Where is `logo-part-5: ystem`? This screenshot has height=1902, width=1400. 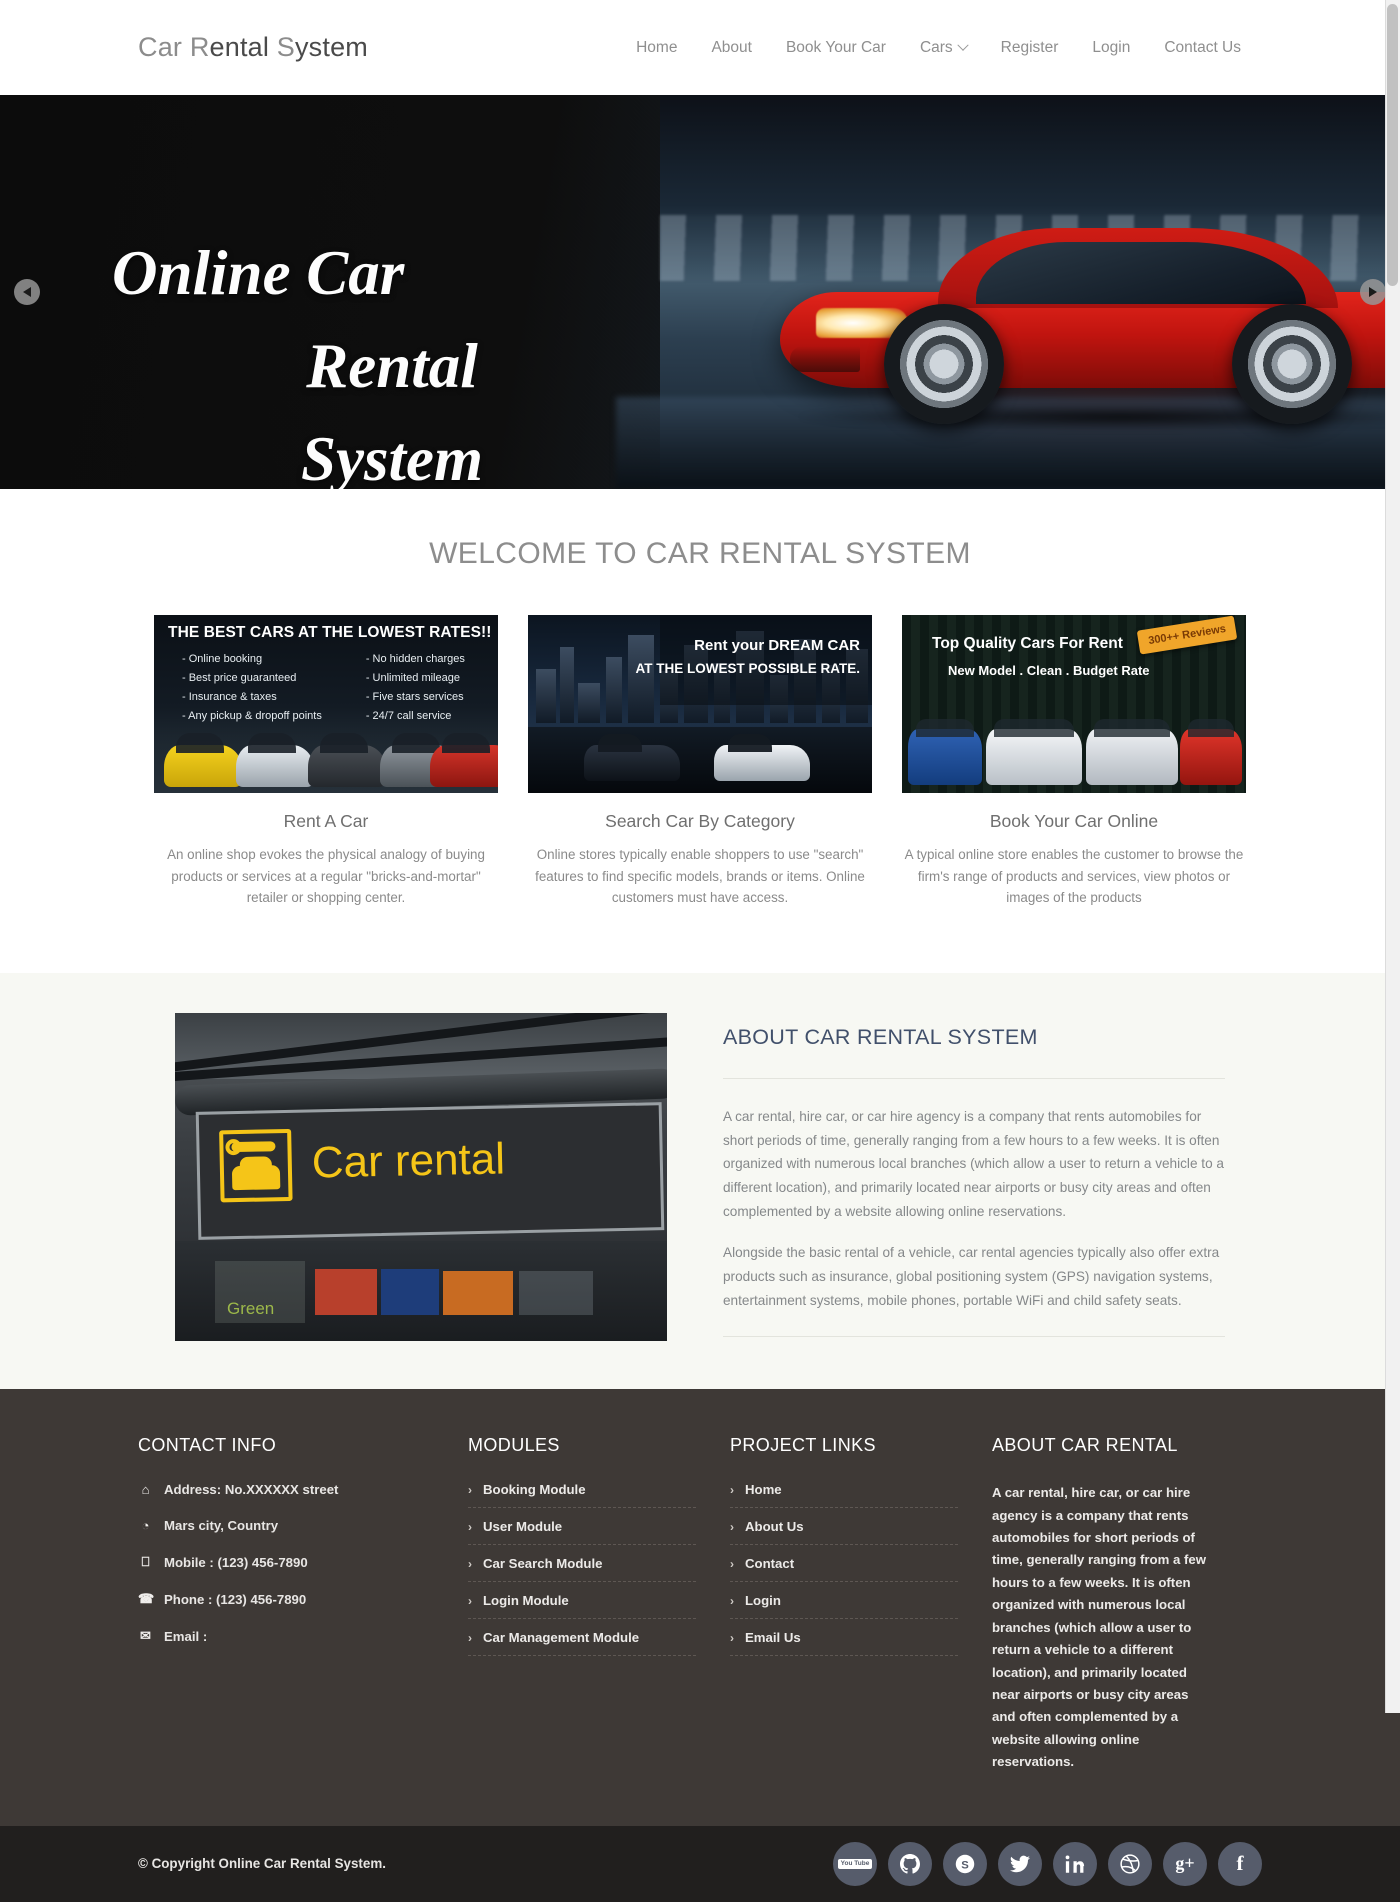 logo-part-5: ystem is located at coordinates (331, 47).